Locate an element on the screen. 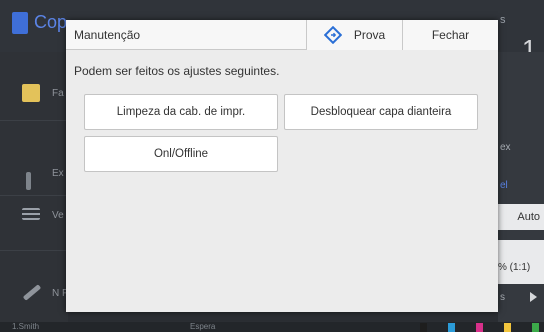 The width and height of the screenshot is (544, 332). status-user: 1.Smith is located at coordinates (26, 326).